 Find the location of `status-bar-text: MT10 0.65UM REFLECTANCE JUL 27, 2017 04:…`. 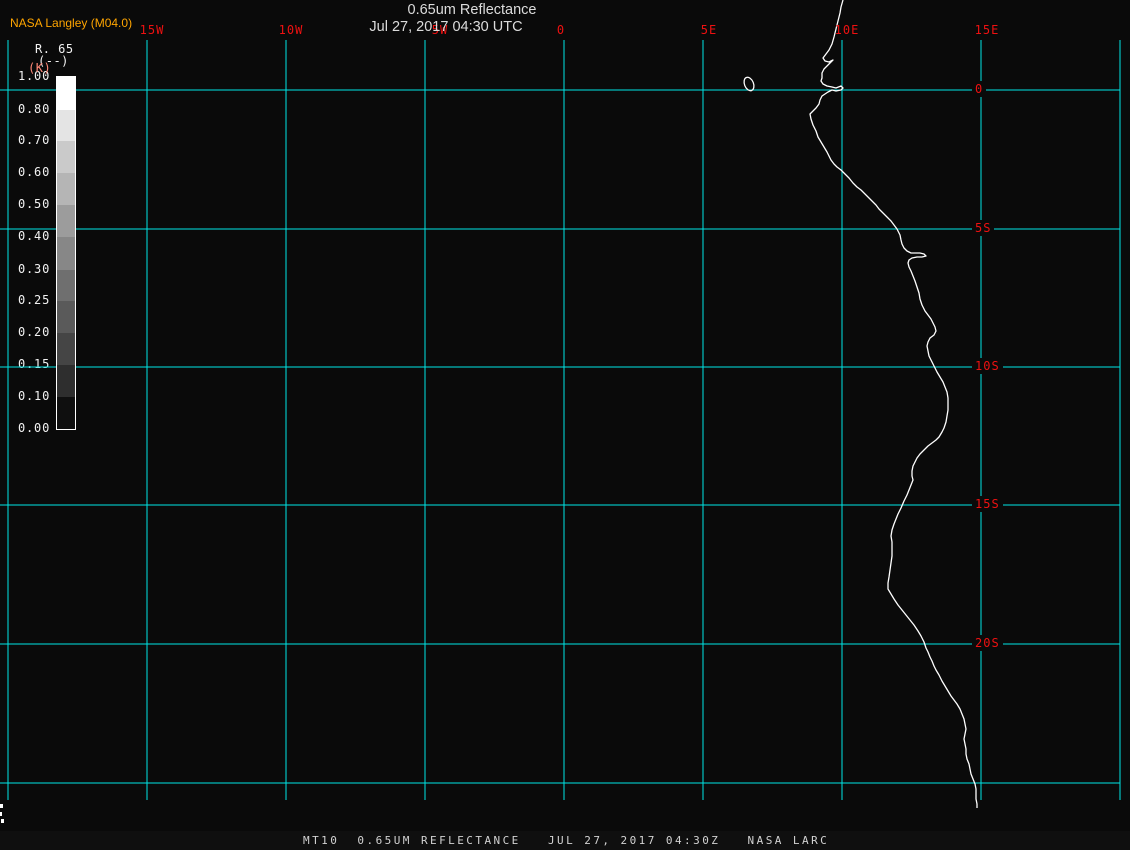

status-bar-text: MT10 0.65UM REFLECTANCE JUL 27, 2017 04:… is located at coordinates (566, 840).